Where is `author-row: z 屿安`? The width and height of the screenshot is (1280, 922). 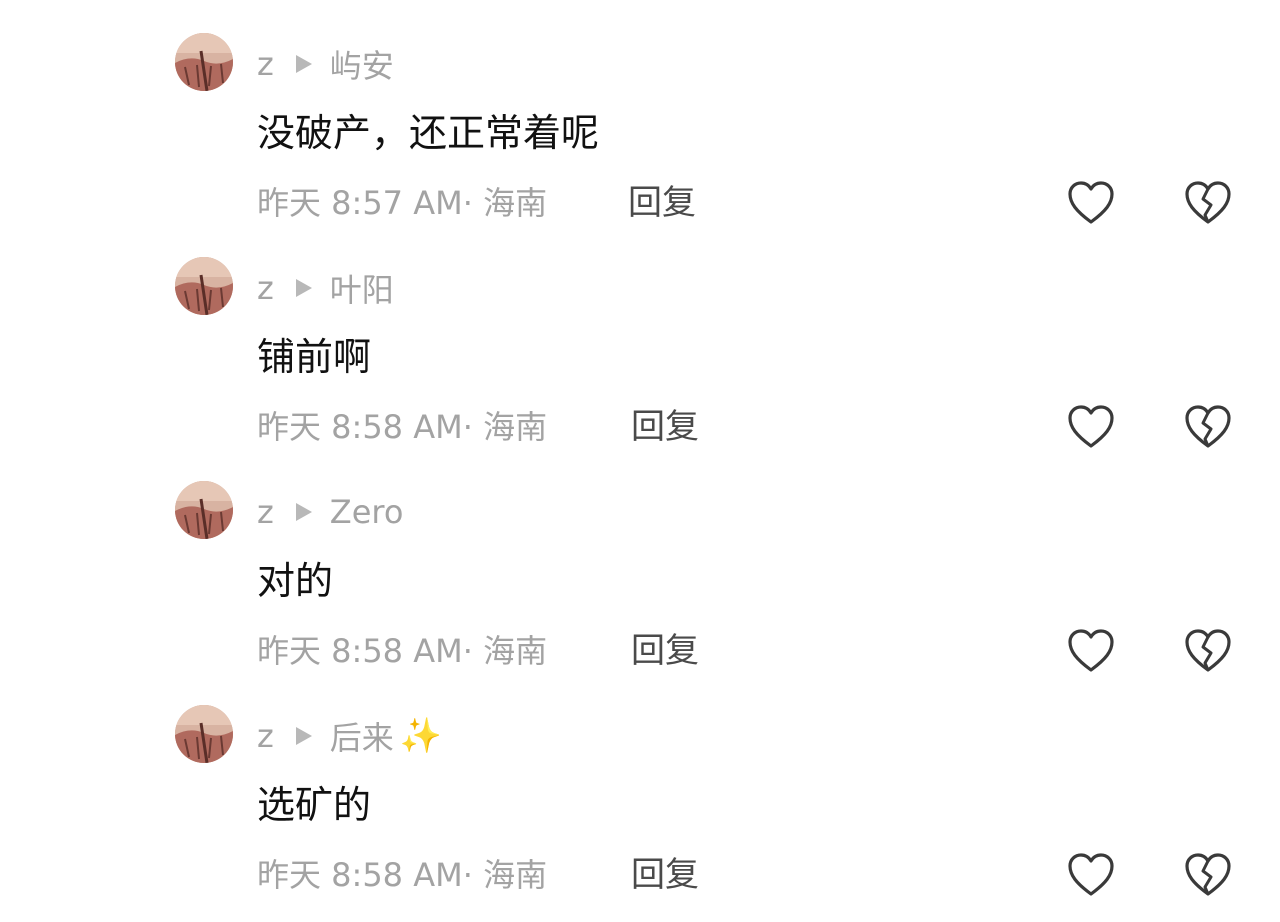
author-row: z 屿安 is located at coordinates (325, 64).